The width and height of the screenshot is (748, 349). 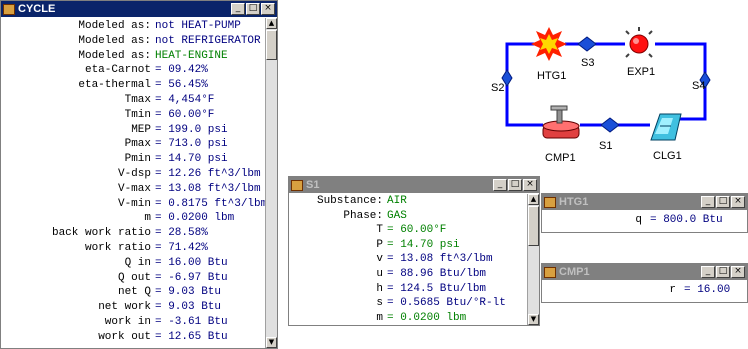 What do you see at coordinates (181, 248) in the screenshot?
I see `property-value: = 71.42%` at bounding box center [181, 248].